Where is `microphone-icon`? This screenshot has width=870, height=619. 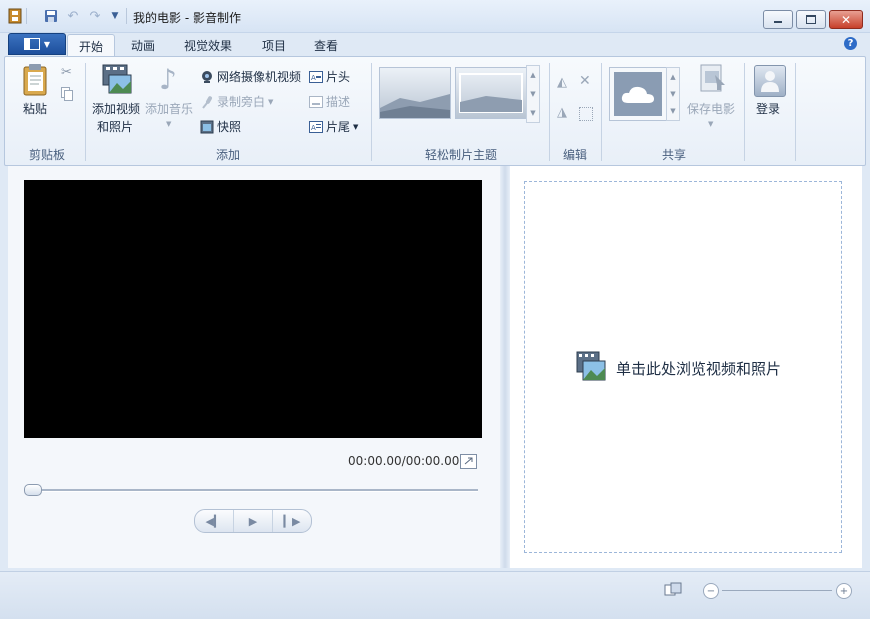
microphone-icon is located at coordinates (207, 102).